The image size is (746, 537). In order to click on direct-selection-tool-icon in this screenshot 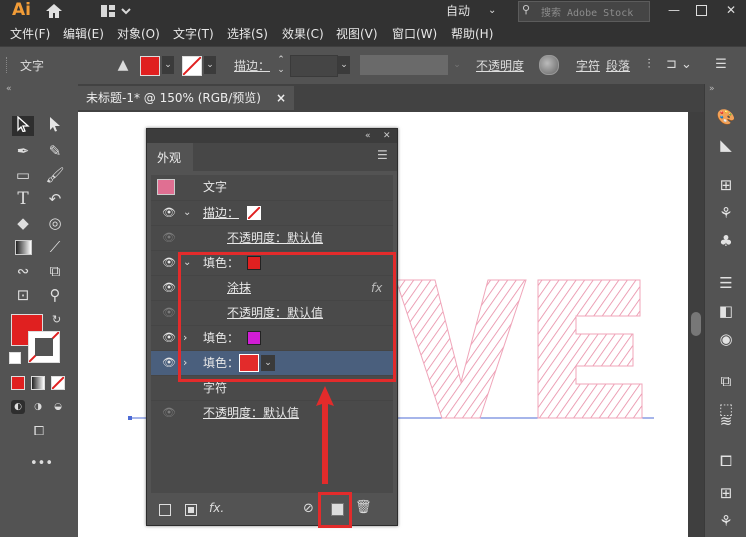, I will do `click(55, 126)`.